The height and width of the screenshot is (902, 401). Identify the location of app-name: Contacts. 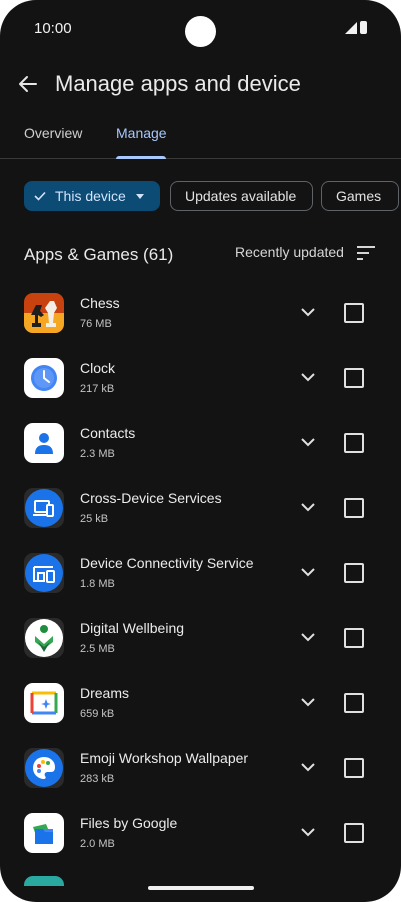
(108, 433).